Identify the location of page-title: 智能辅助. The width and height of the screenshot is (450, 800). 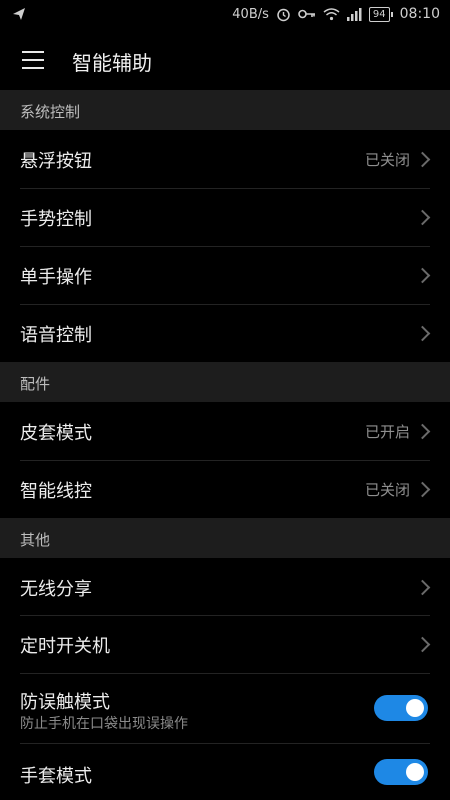
(112, 63).